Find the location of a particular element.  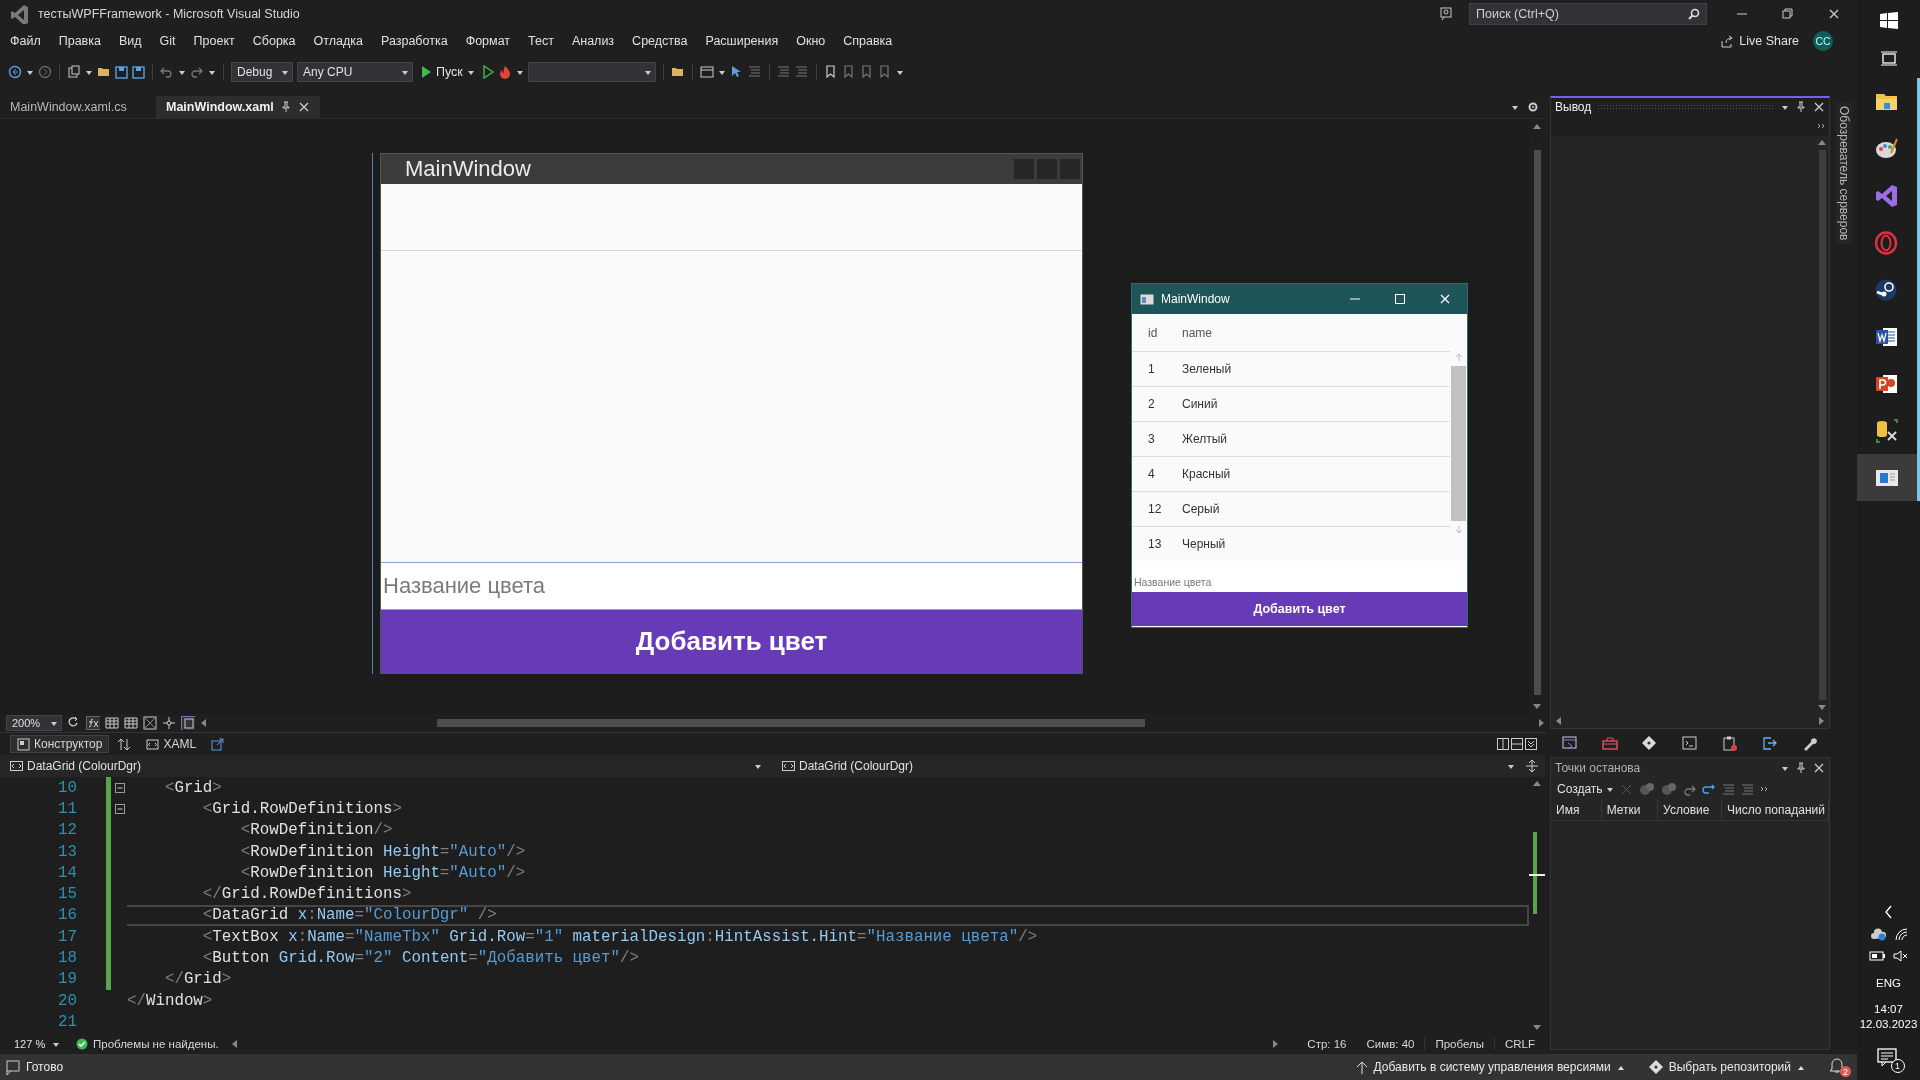

folder-icon is located at coordinates (104, 72).